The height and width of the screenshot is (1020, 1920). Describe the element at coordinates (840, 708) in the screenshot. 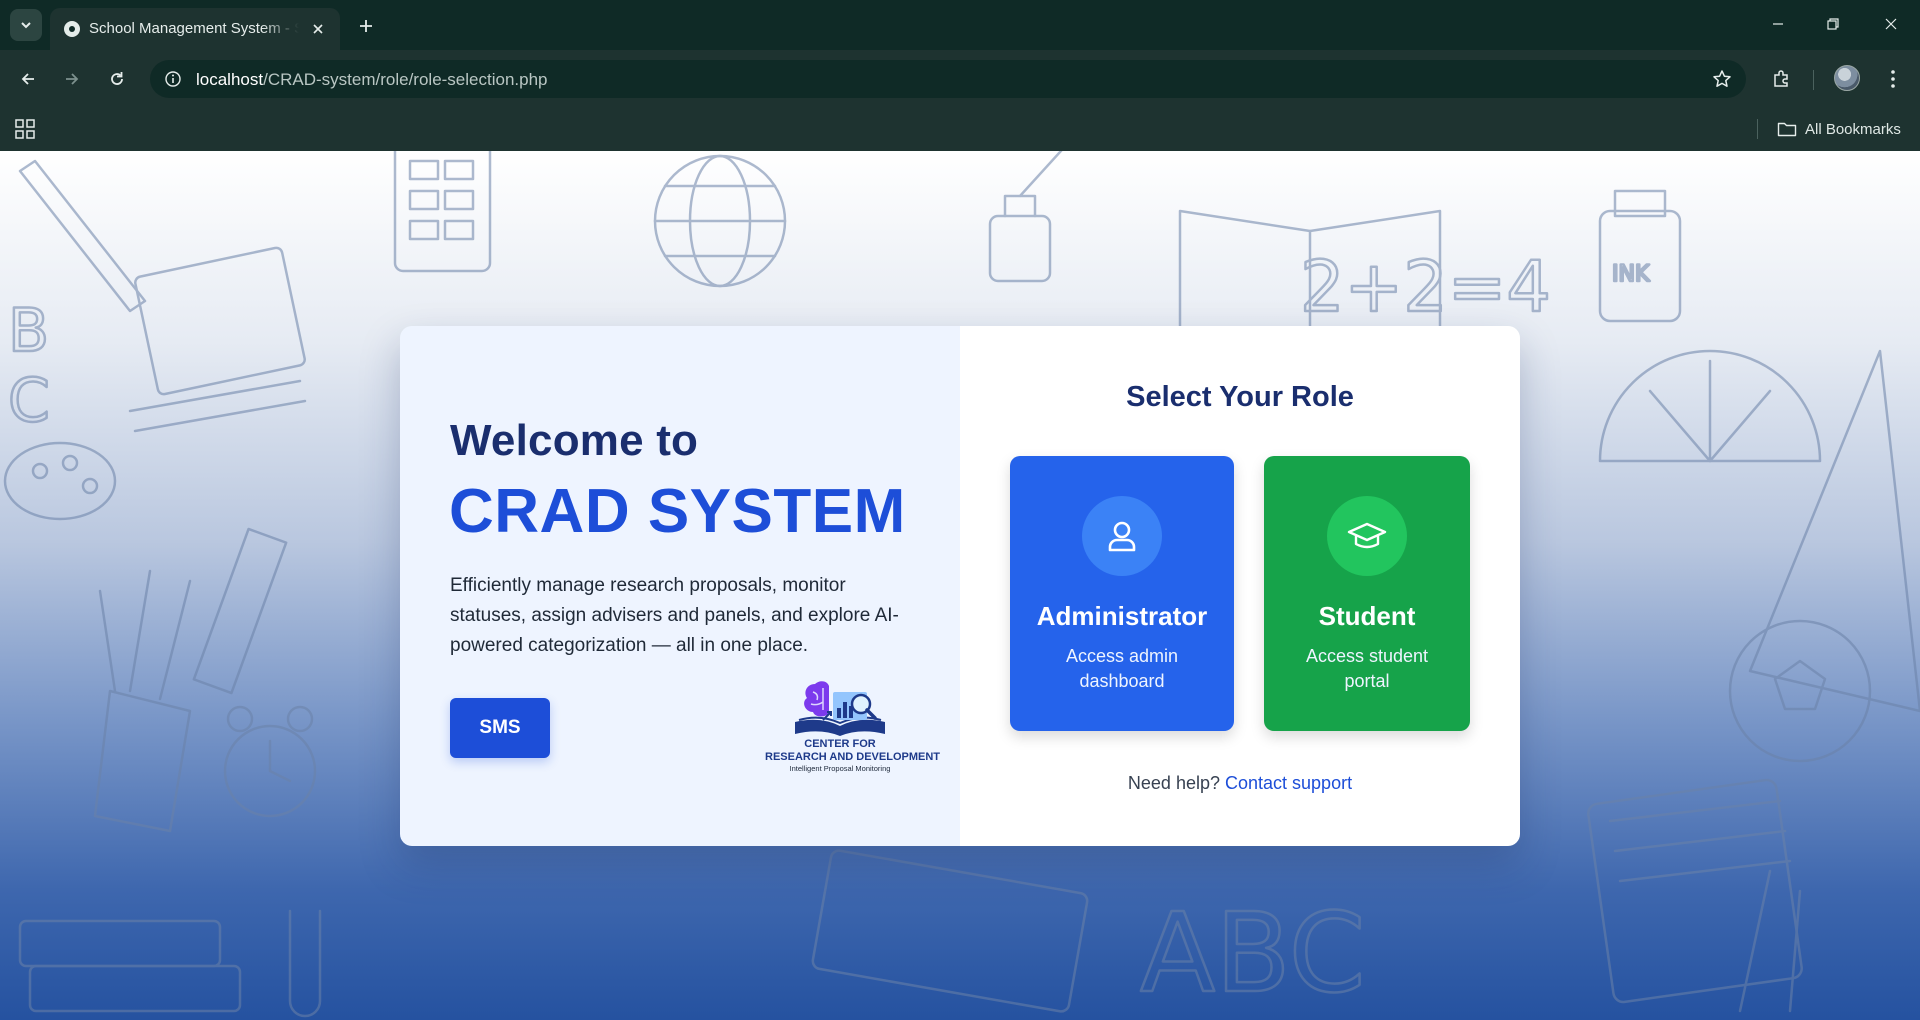

I see `brain-book-logo-icon` at that location.